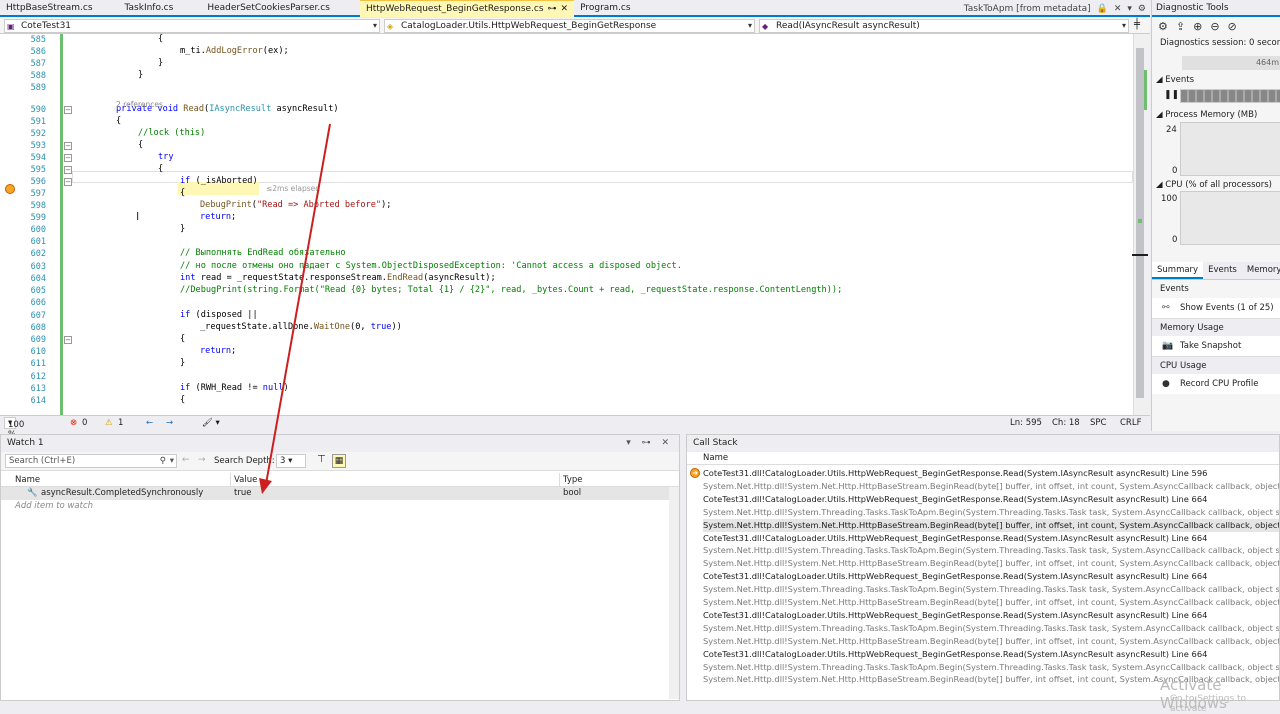 This screenshot has height=714, width=1280. I want to click on hex-display-icon: ▦, so click(339, 461).